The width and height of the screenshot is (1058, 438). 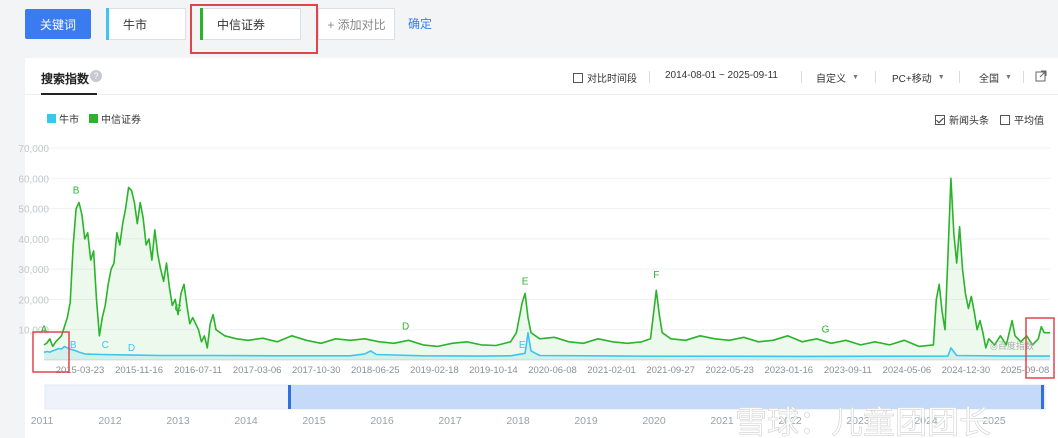 I want to click on x-tick-label: 2015-11-16, so click(x=139, y=370).